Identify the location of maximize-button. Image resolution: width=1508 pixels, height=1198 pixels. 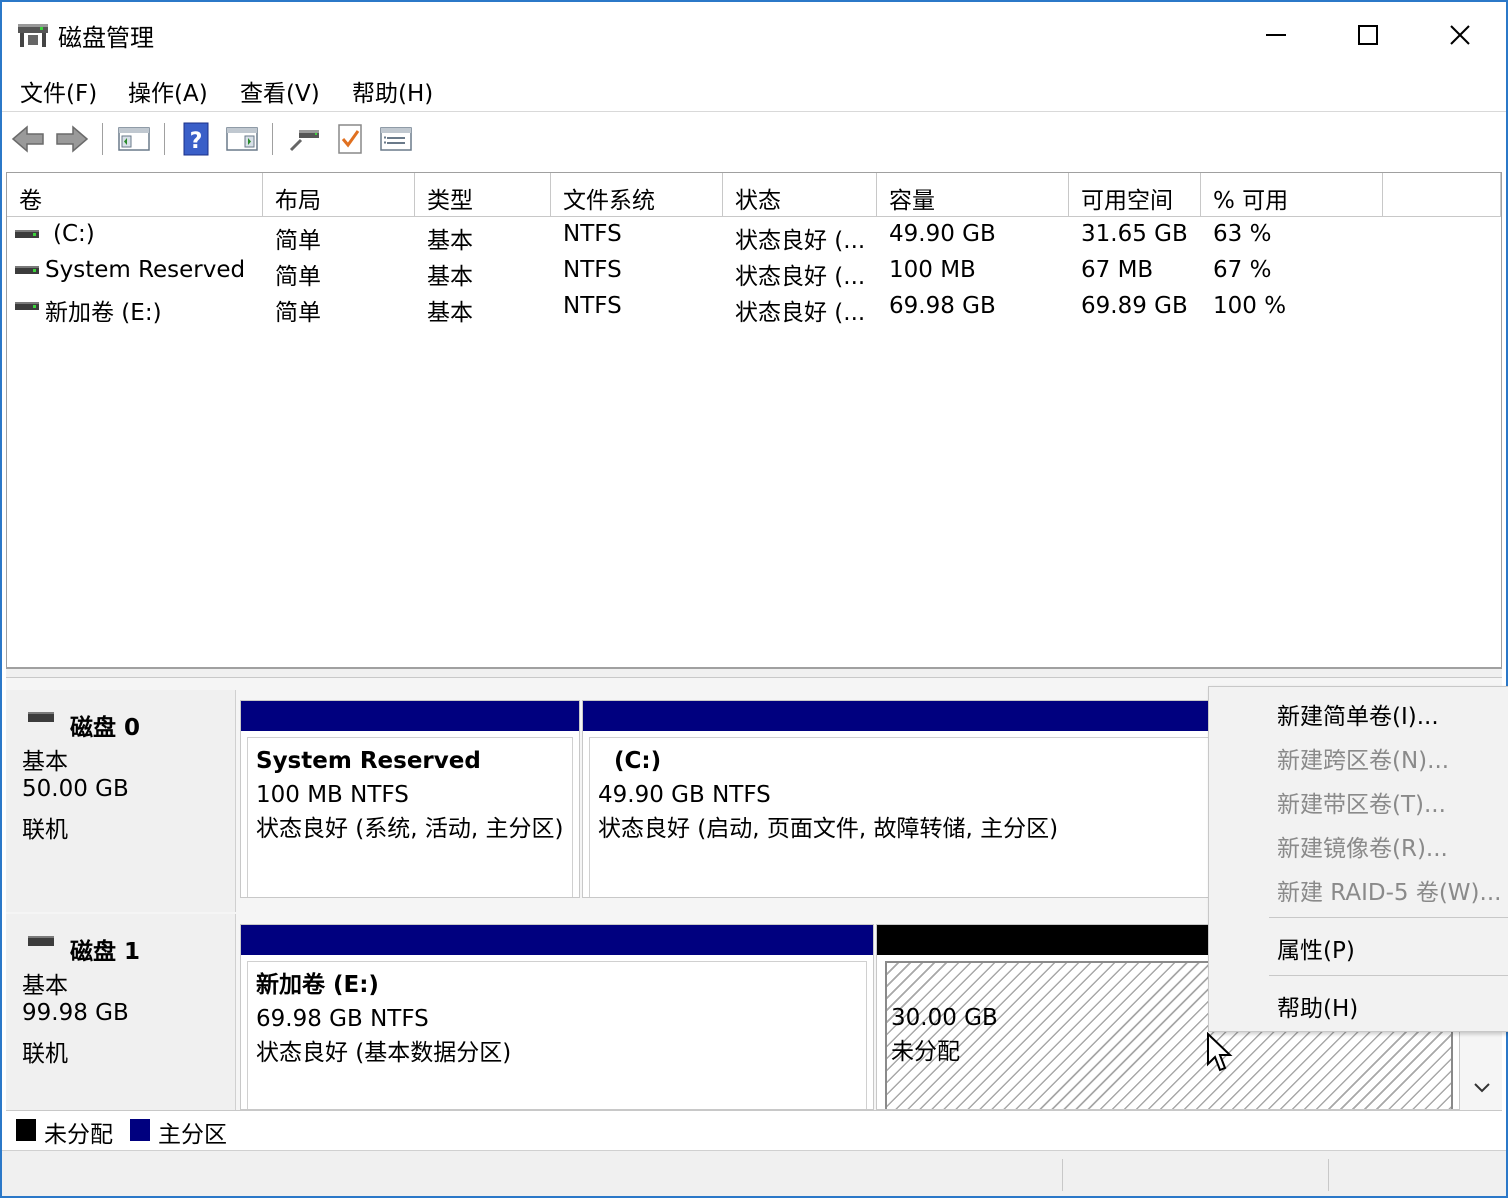
(1368, 35).